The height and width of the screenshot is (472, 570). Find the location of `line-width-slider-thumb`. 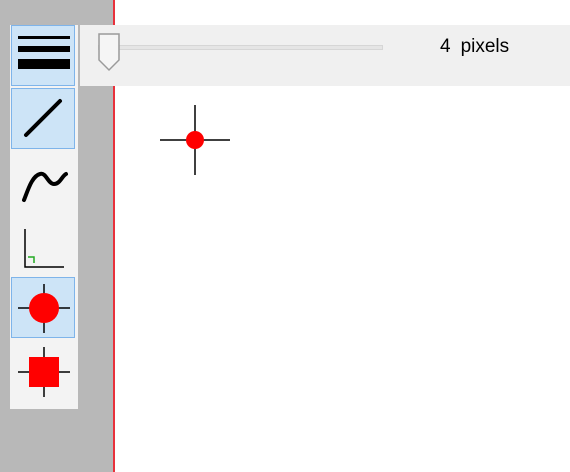

line-width-slider-thumb is located at coordinates (109, 52).